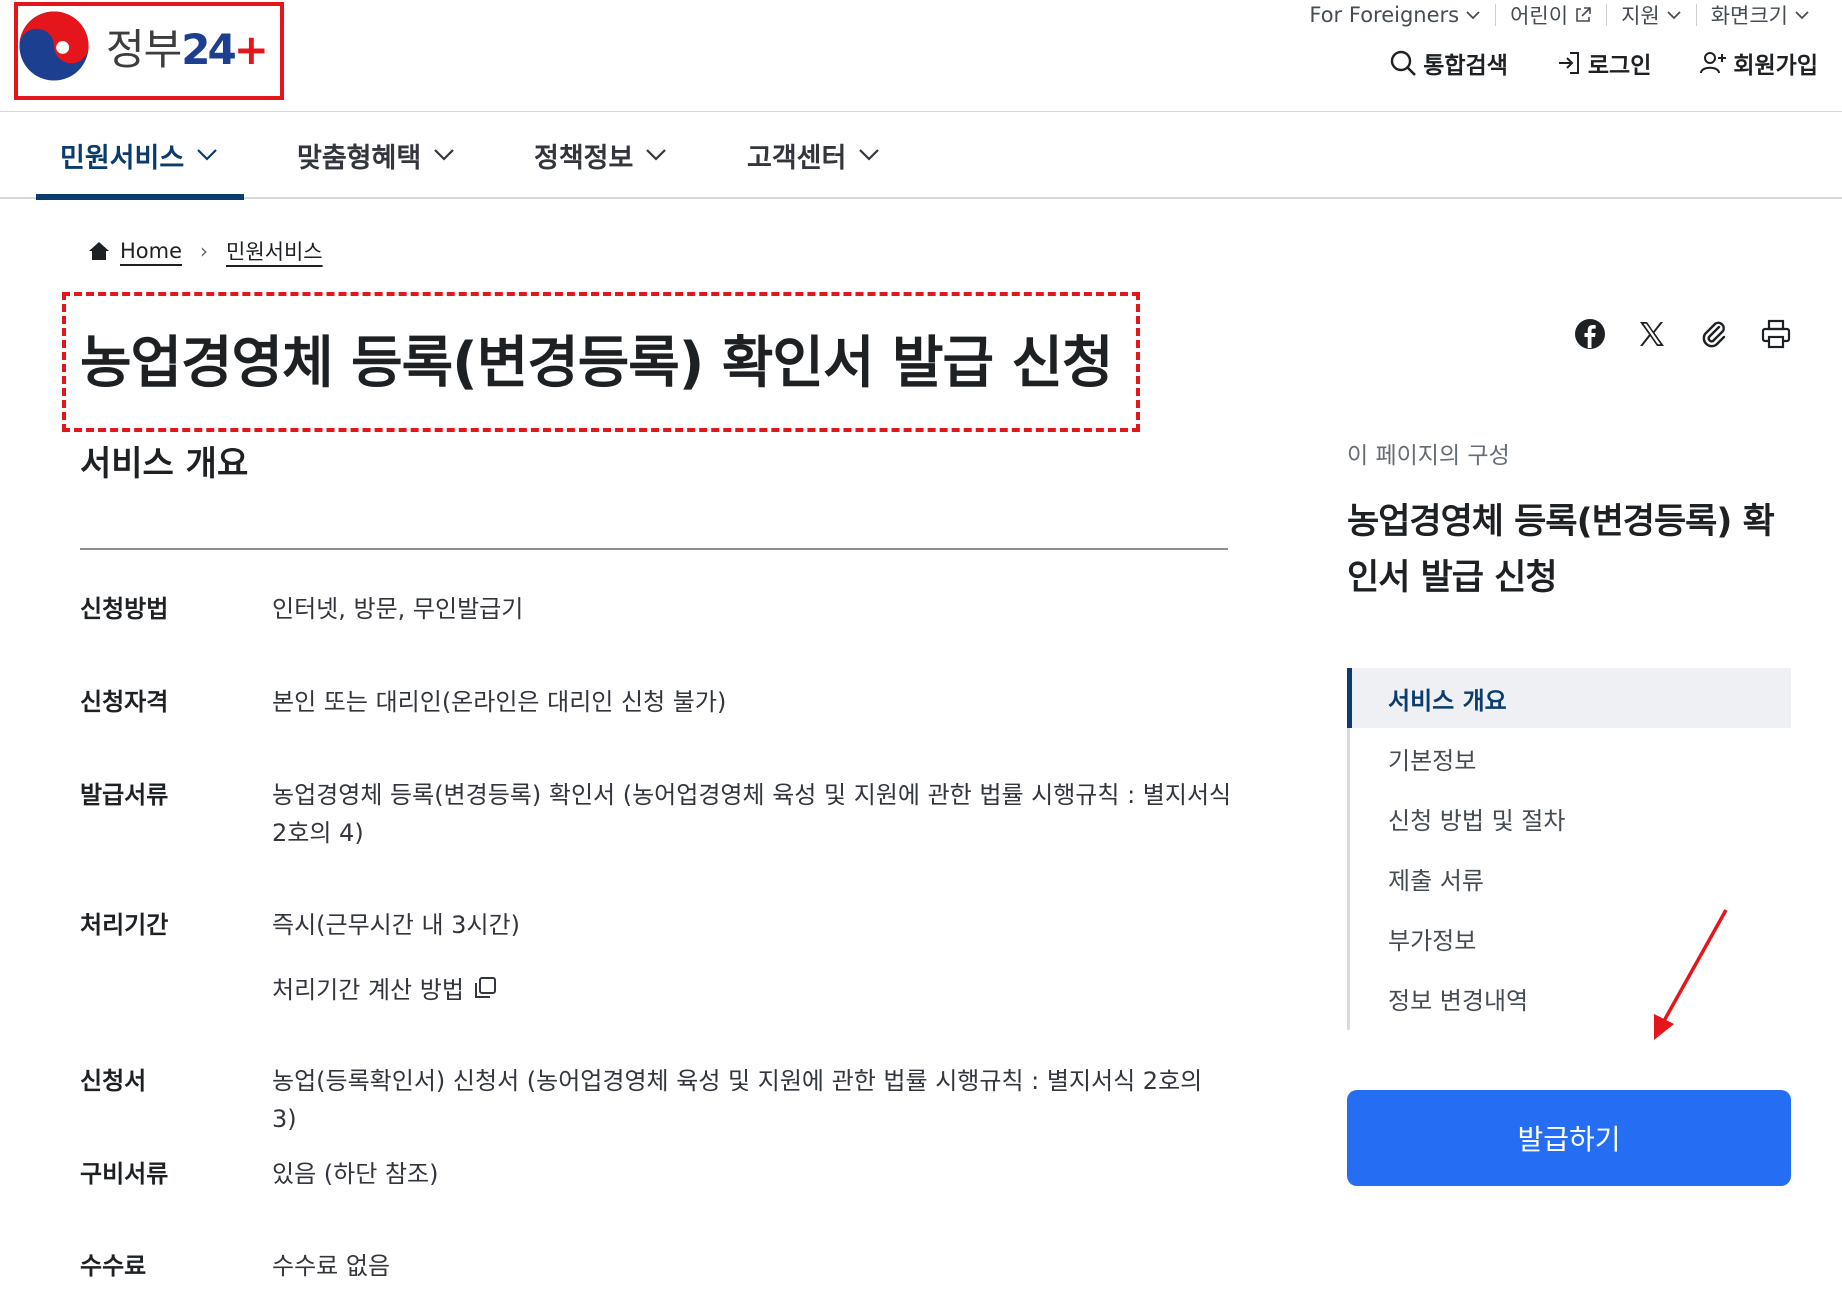 Image resolution: width=1842 pixels, height=1300 pixels. I want to click on taegeuk-emblem-icon, so click(54, 46).